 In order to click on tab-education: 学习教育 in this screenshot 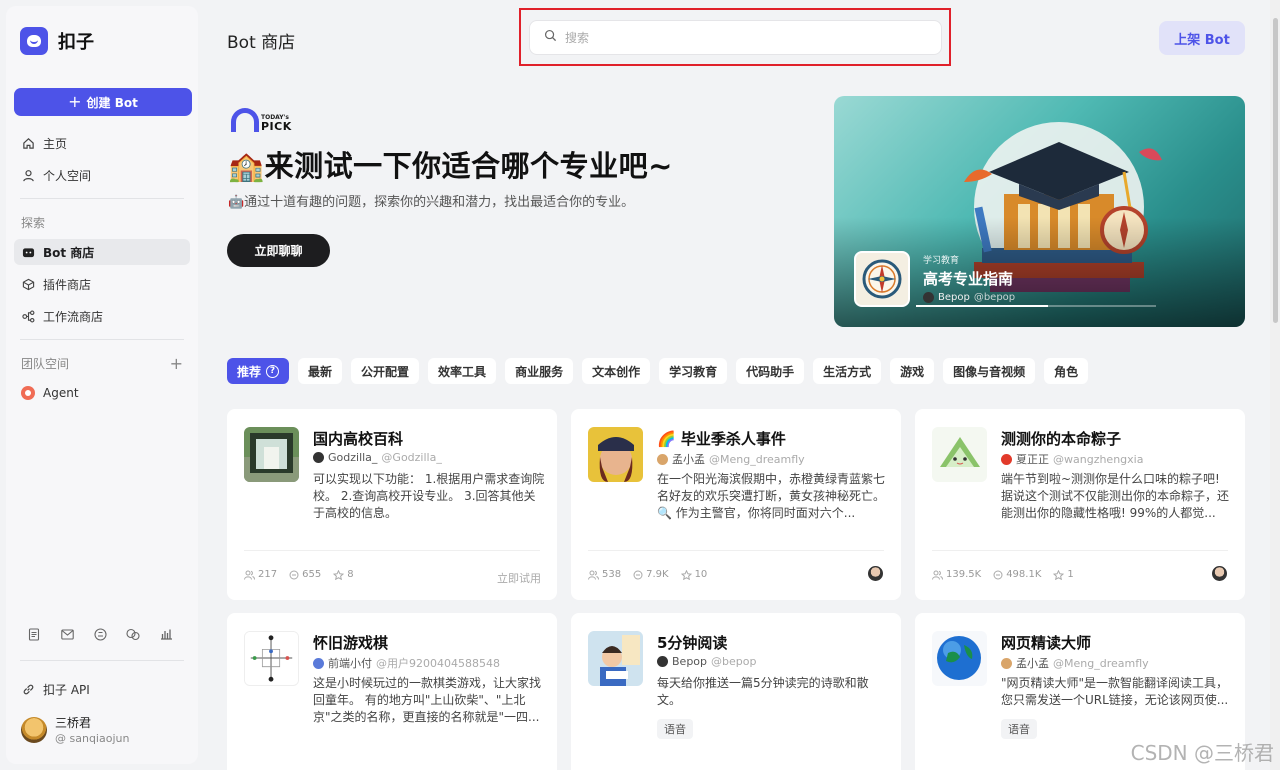, I will do `click(693, 371)`.